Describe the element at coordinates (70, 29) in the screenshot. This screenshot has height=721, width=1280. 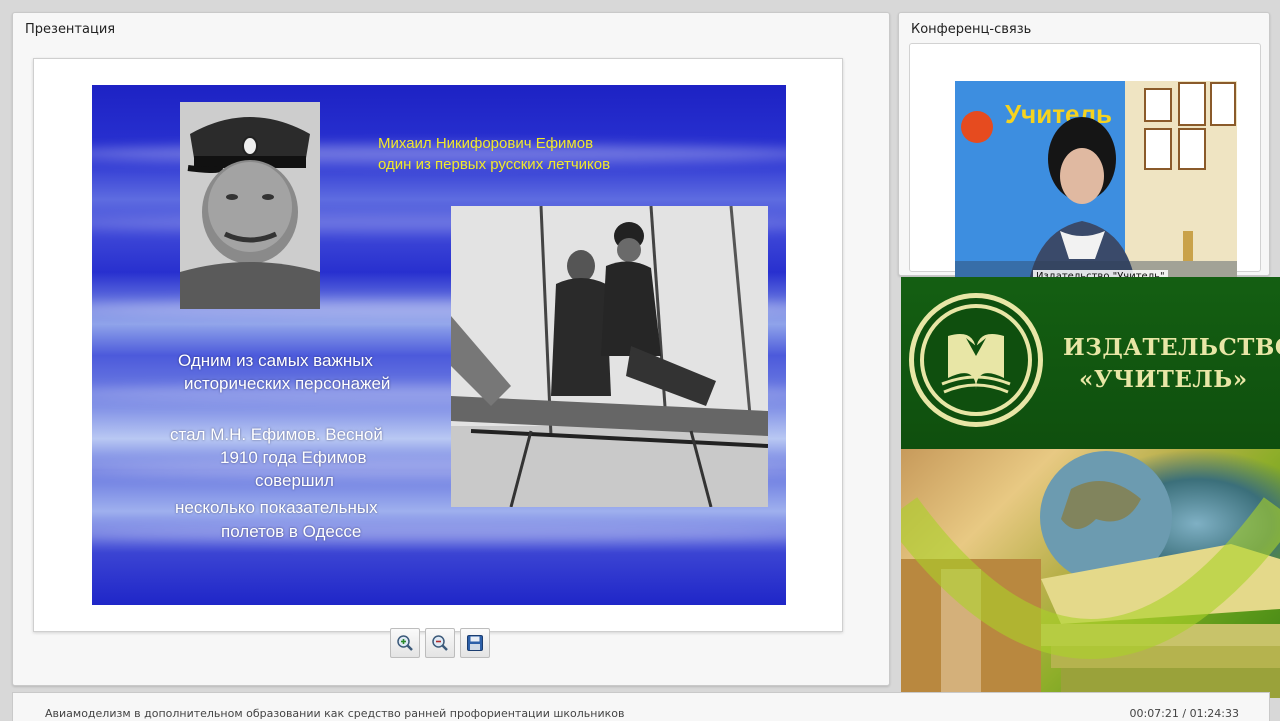
I see `presentation-title: Презентация` at that location.